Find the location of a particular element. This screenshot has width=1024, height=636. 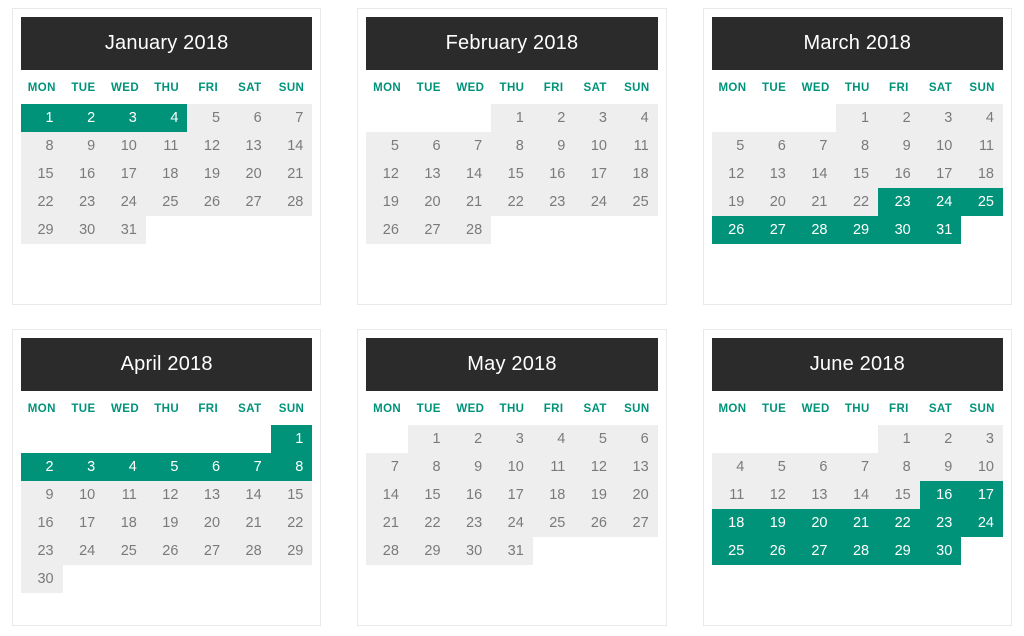

day-cell-highlighted: 17 is located at coordinates (982, 495).